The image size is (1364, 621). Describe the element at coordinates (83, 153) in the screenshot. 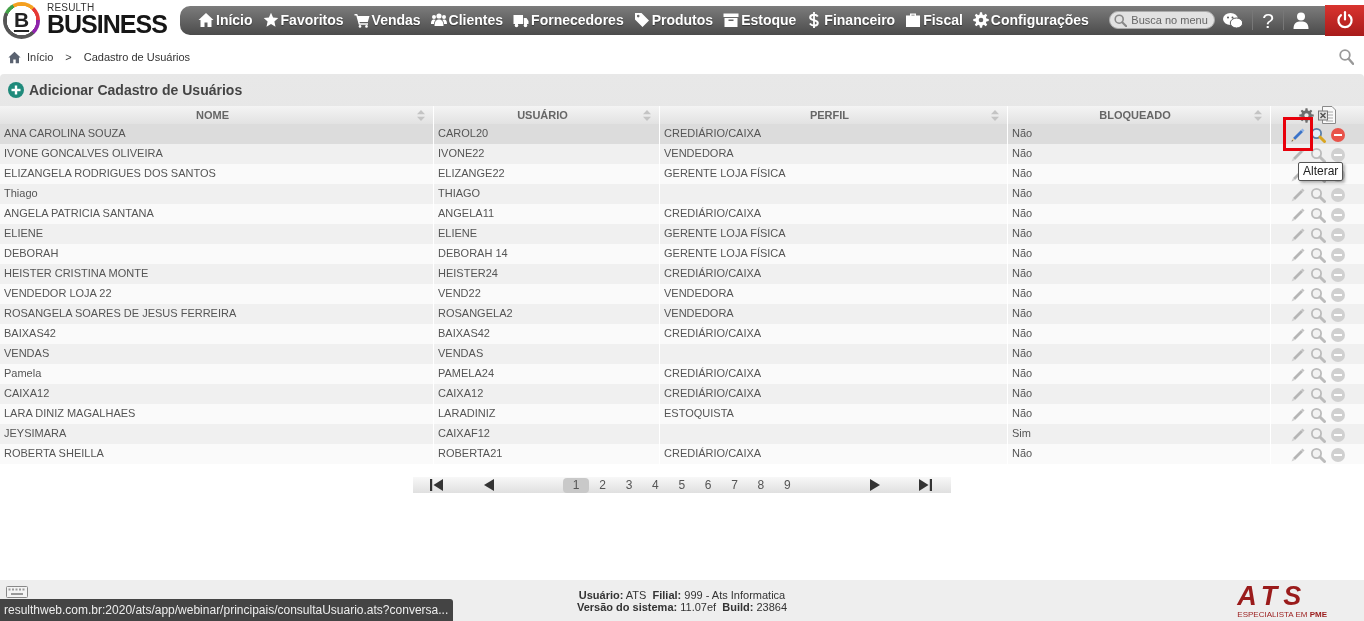

I see `table-cell-text: IVONE GONCALVES OLIVEIRA` at that location.